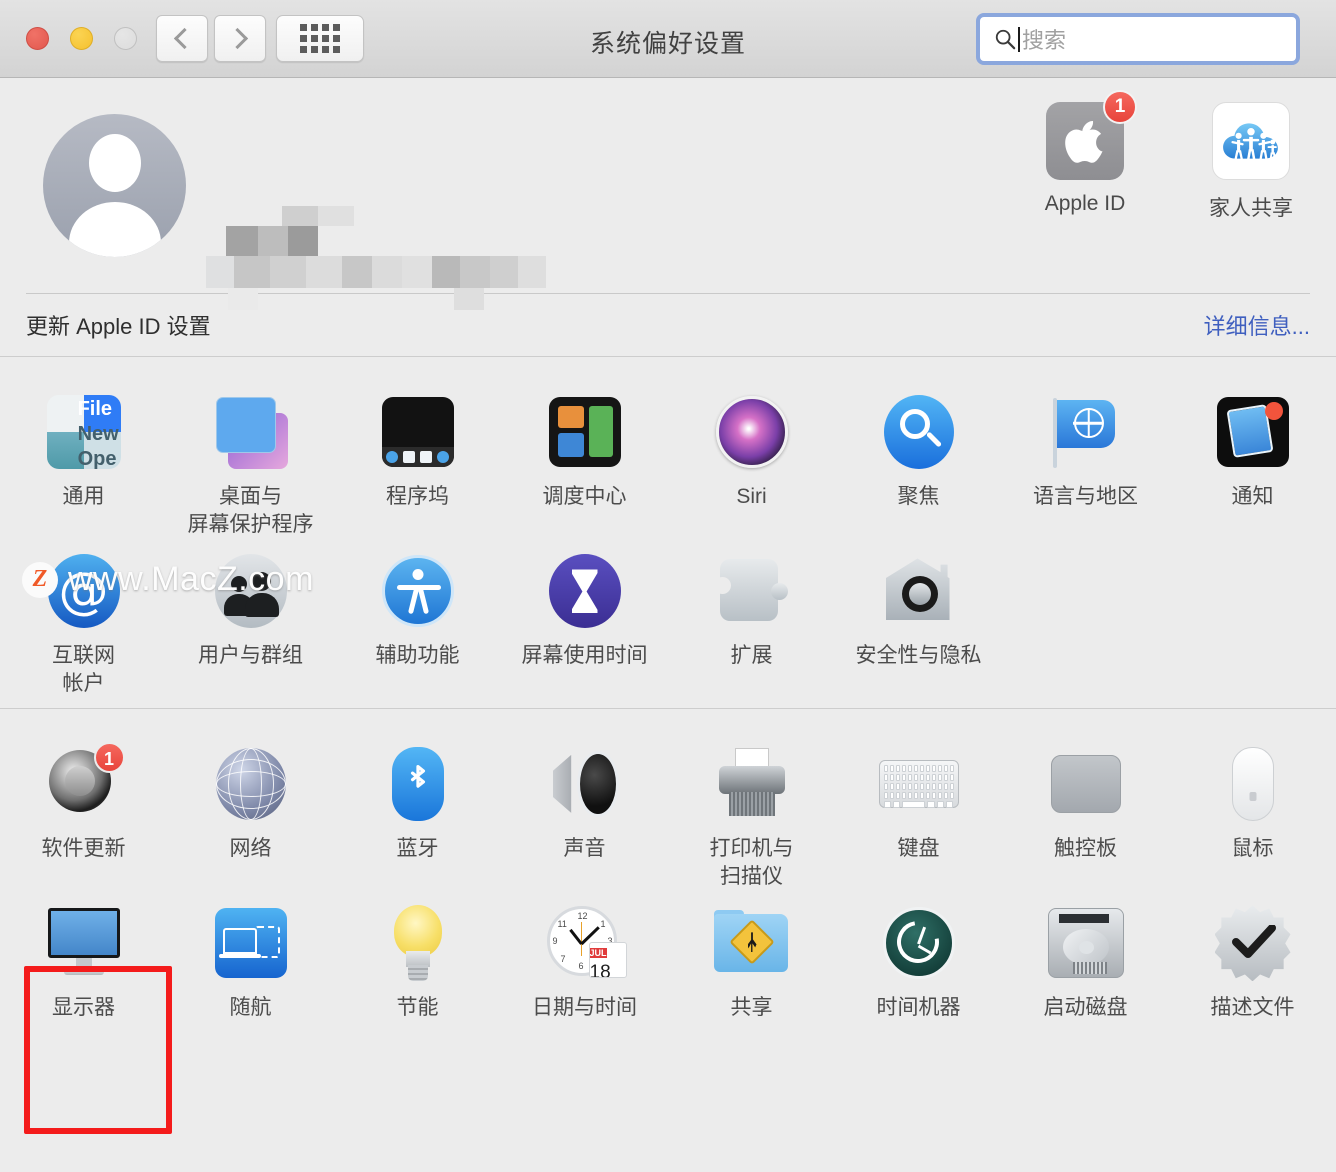 Image resolution: width=1336 pixels, height=1172 pixels. Describe the element at coordinates (250, 1008) in the screenshot. I see `pref-label: 随航` at that location.